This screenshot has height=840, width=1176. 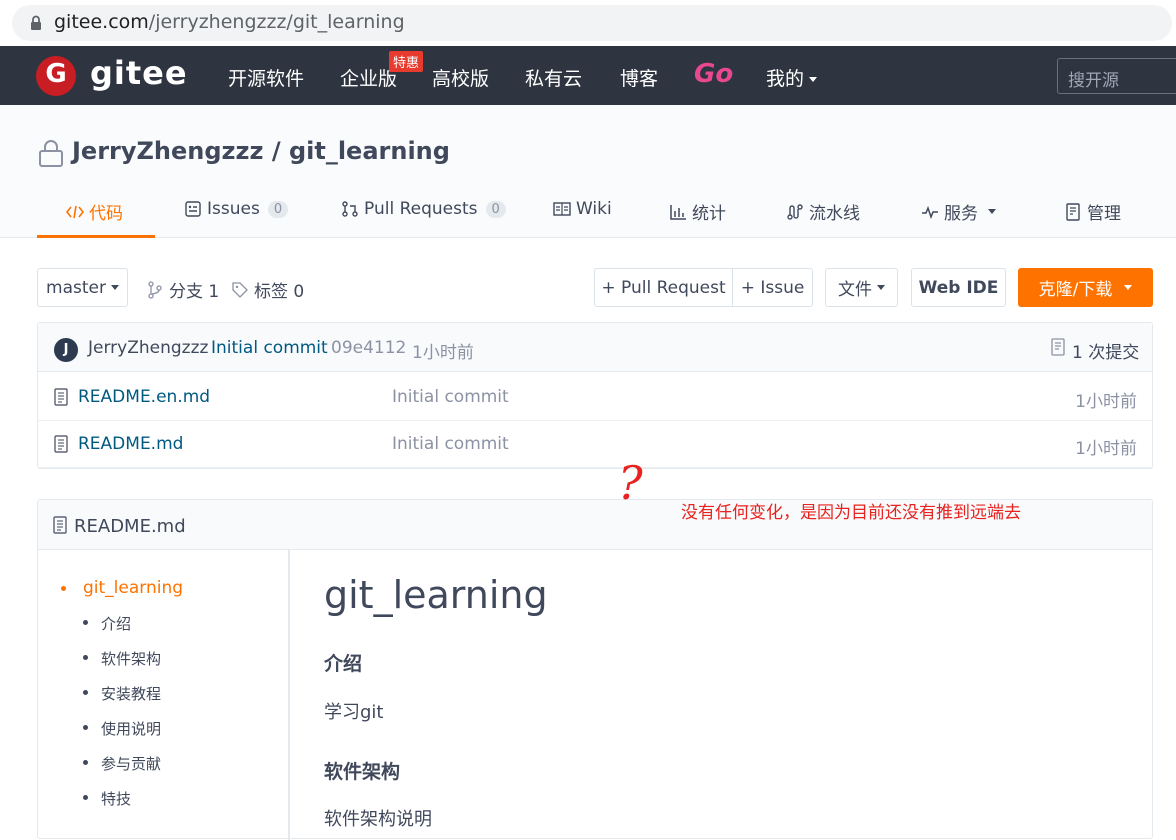 I want to click on top-navbar: G gitee 开源软件 企业版 特惠 高校版 私有云 博客 Go 我的 搜开源, so click(x=588, y=75).